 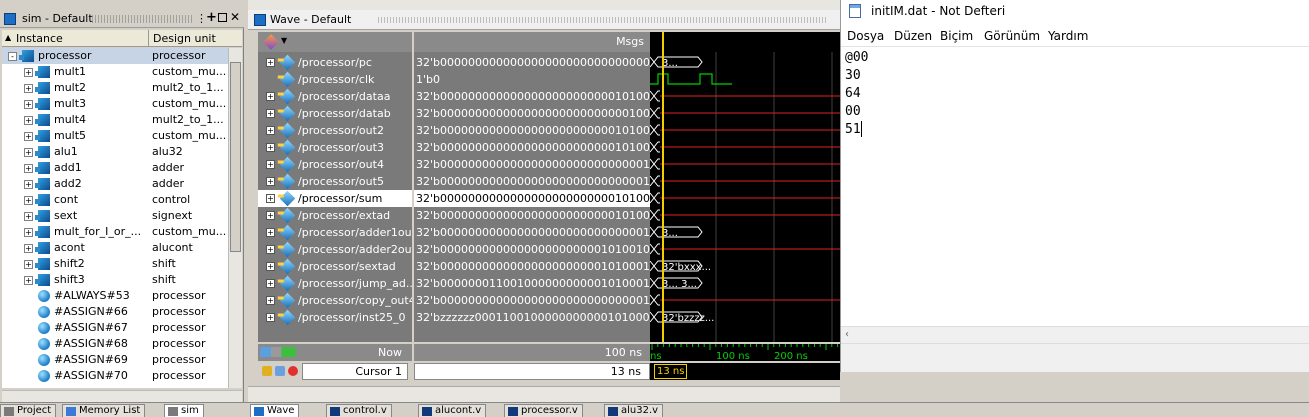 I want to click on sim-tree-row: #ASSIGN#67 processor, so click(x=115, y=328).